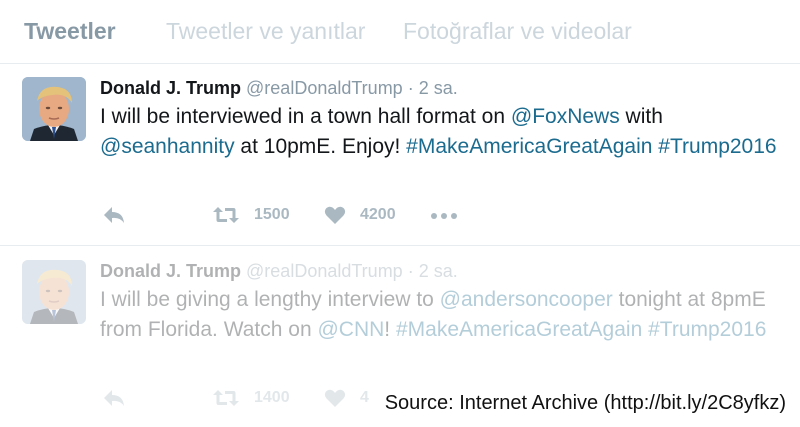 This screenshot has height=427, width=800. What do you see at coordinates (517, 31) in the screenshot?
I see `tab-photos-and-videos: Fotoğraflar ve videolar` at bounding box center [517, 31].